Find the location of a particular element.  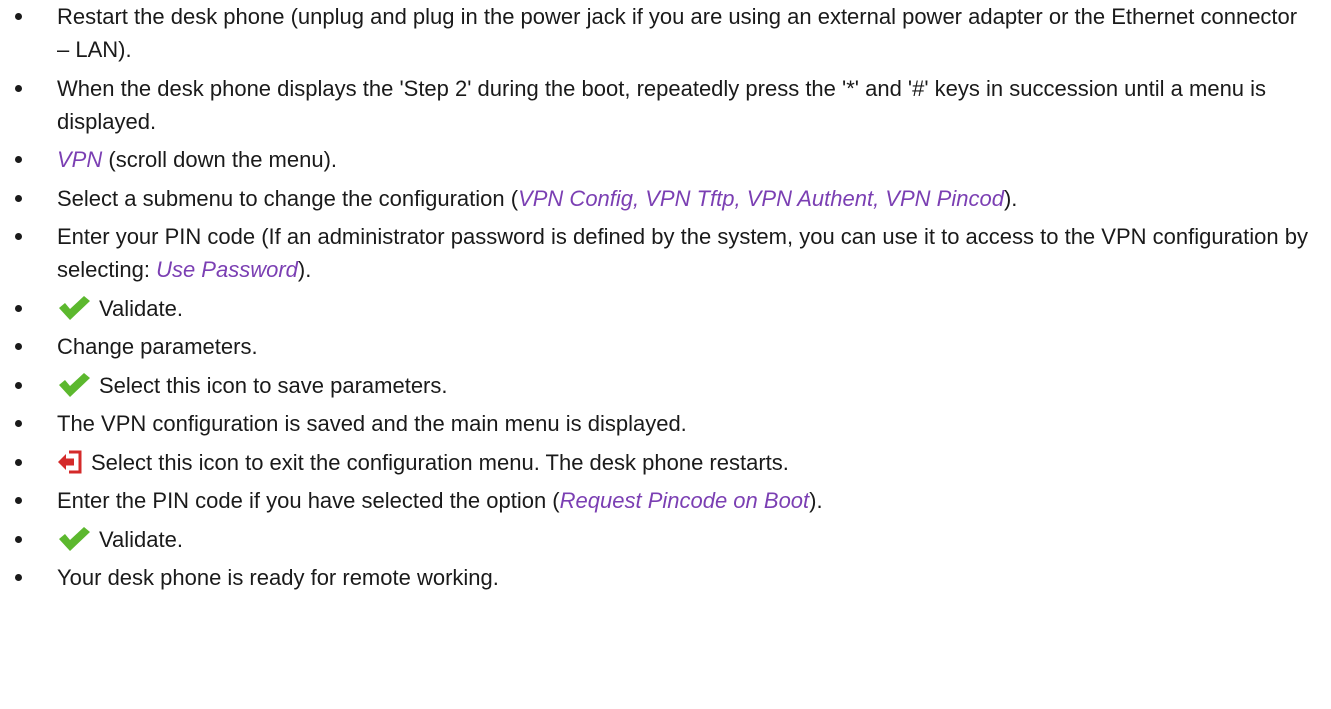

menu-option-vpn: VPN is located at coordinates (80, 159).